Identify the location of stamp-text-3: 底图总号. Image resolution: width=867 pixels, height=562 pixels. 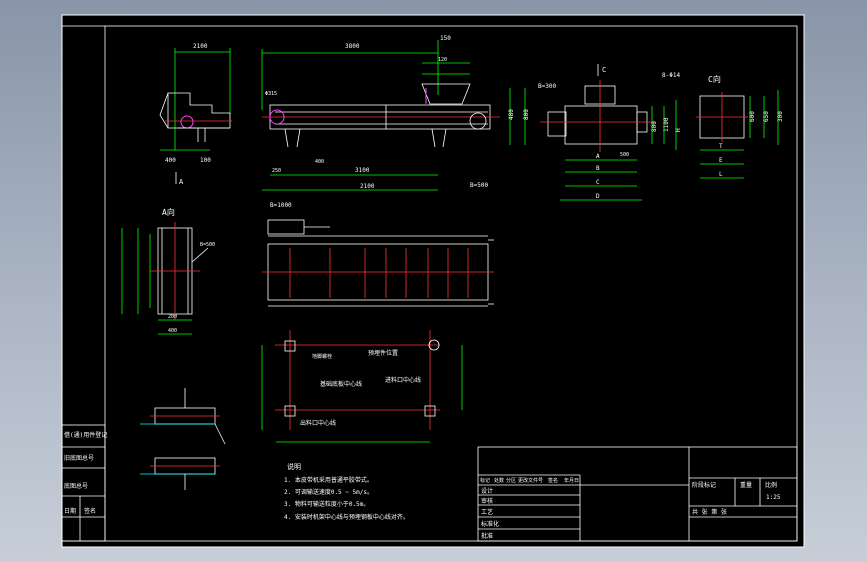
(76, 486).